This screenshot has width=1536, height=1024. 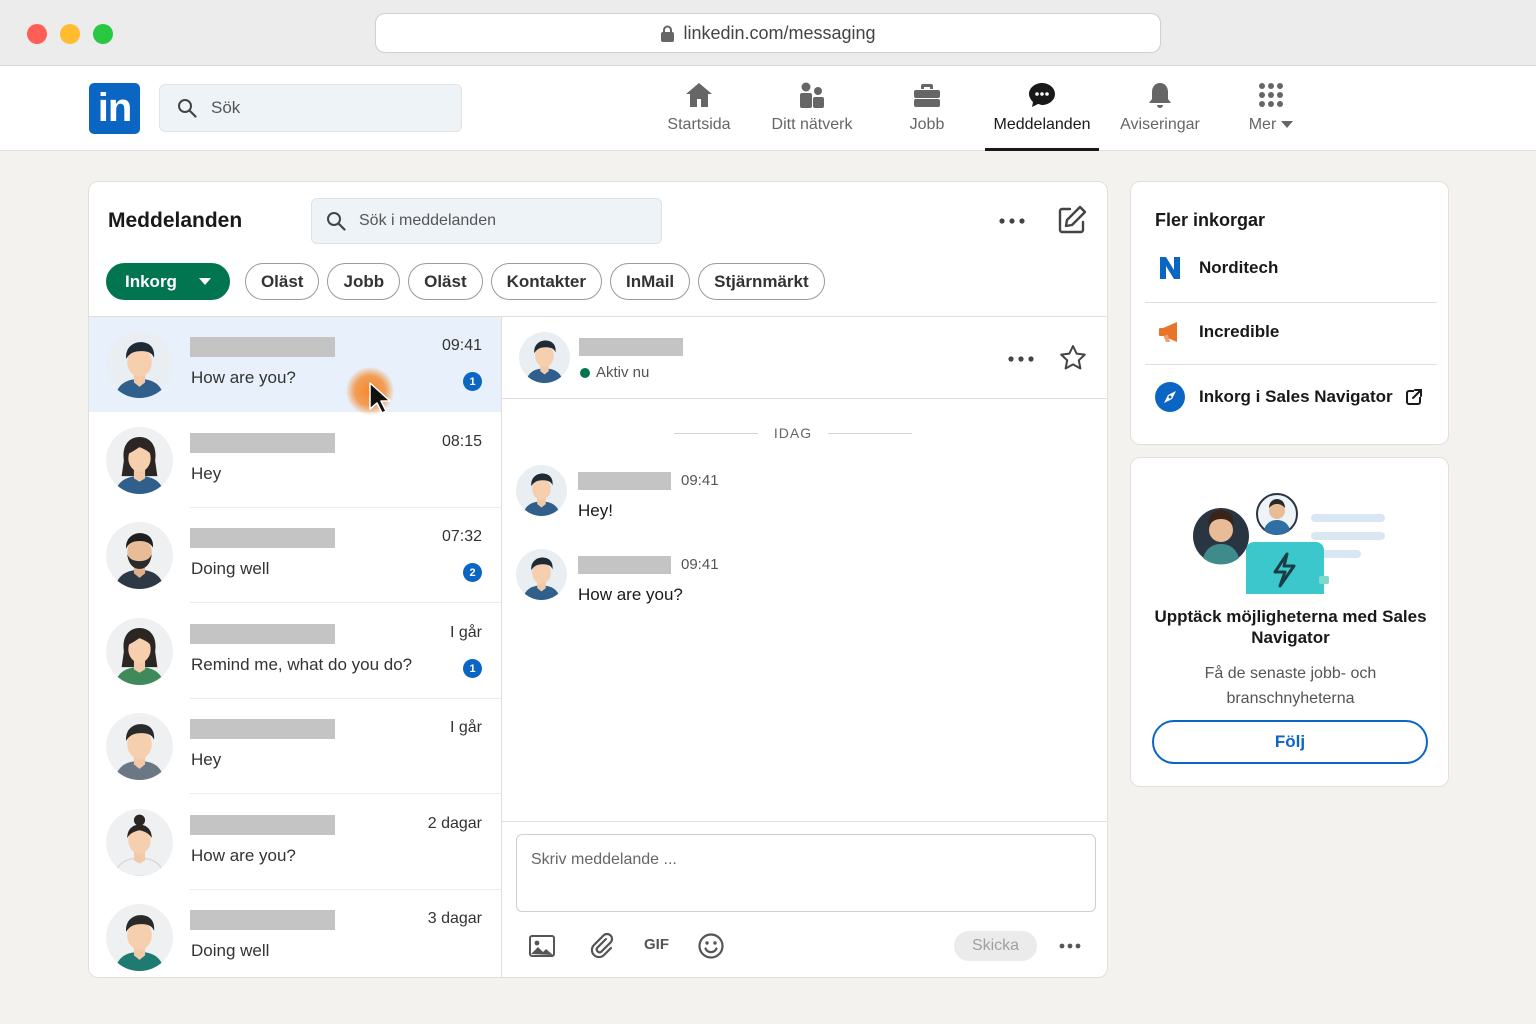 I want to click on conversation-item: I går Hey, so click(x=295, y=746).